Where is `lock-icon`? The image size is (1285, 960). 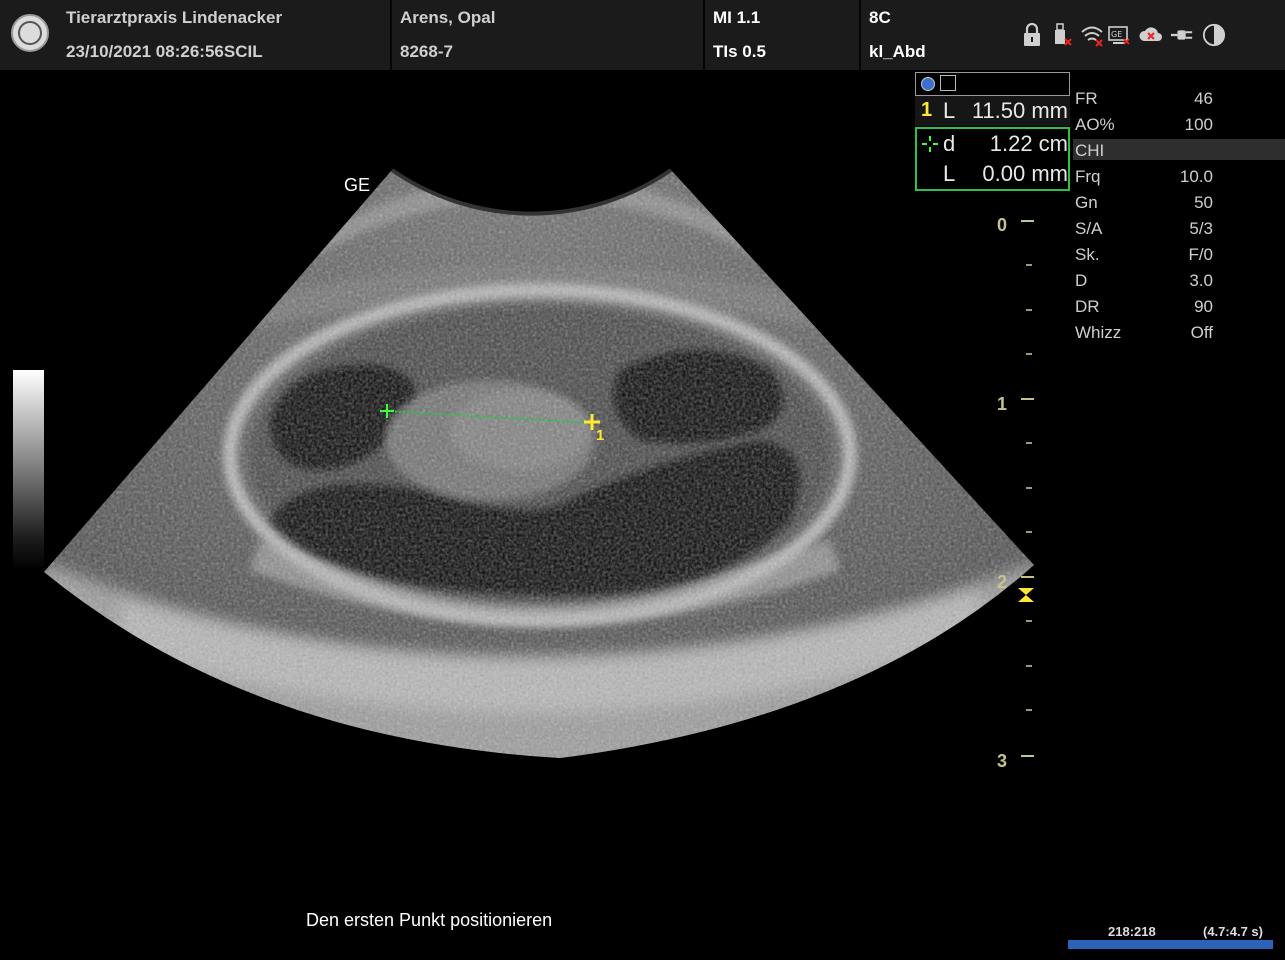
lock-icon is located at coordinates (1032, 34).